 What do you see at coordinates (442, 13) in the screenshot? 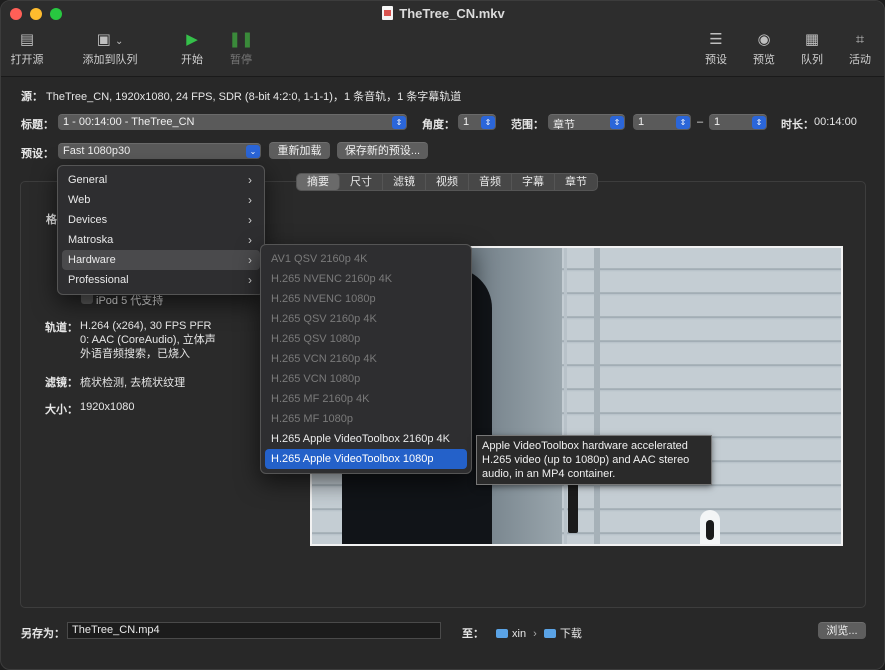
I see `window-title: TheTree_CN.mkv` at bounding box center [442, 13].